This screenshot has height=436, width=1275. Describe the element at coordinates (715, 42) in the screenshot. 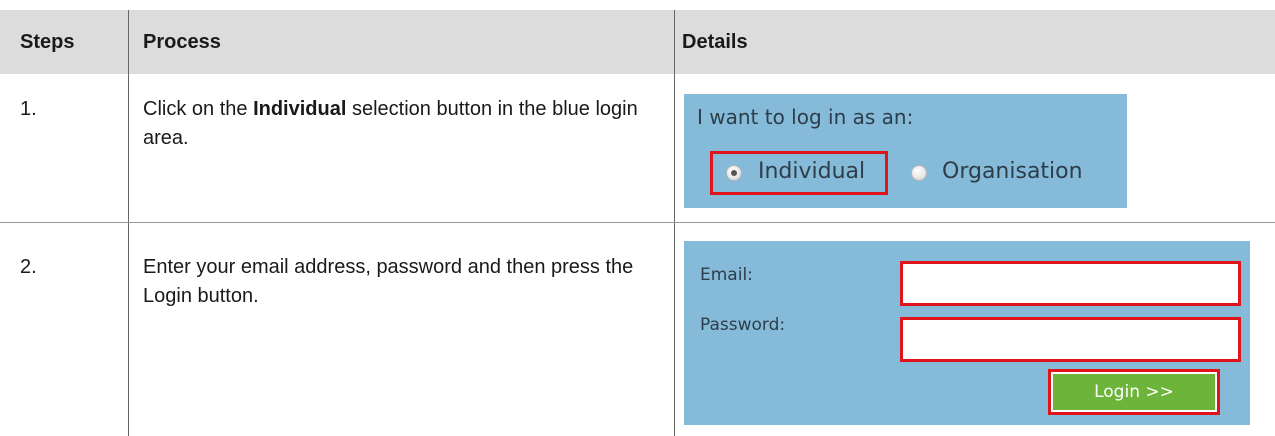

I see `header-details: Details` at that location.